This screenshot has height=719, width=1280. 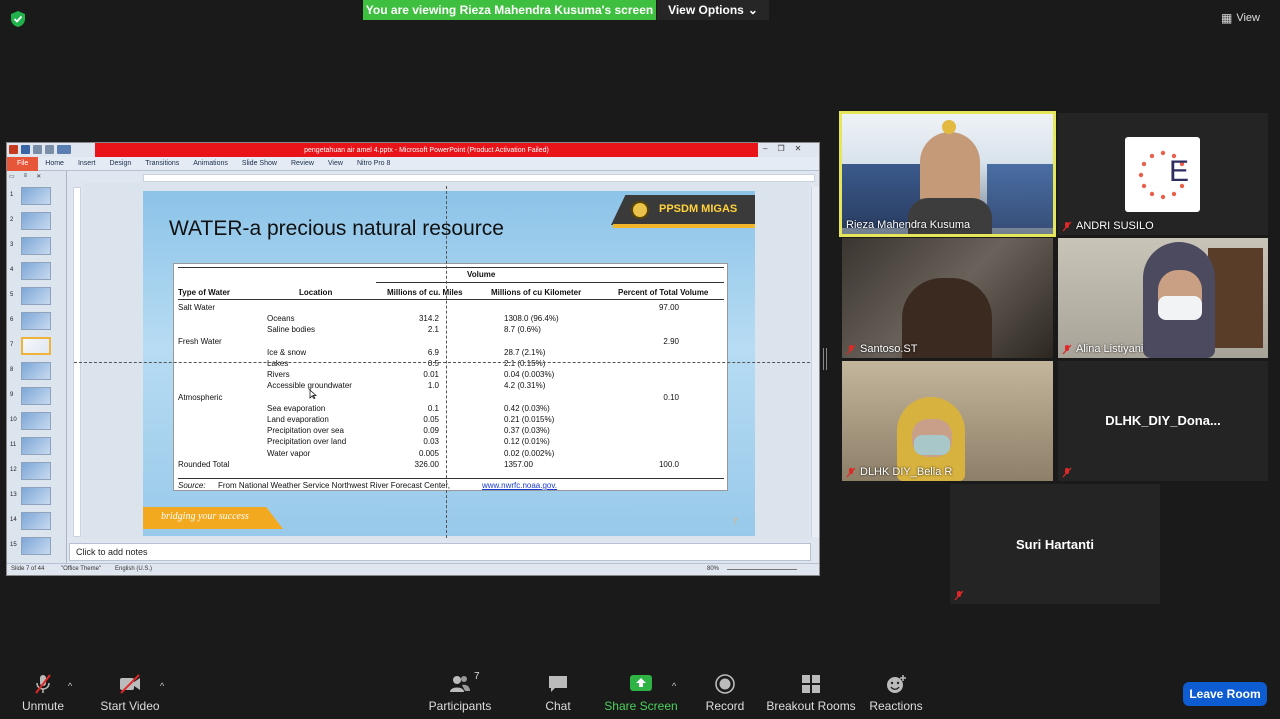 What do you see at coordinates (1225, 694) in the screenshot?
I see `leave-room-button: Leave Room` at bounding box center [1225, 694].